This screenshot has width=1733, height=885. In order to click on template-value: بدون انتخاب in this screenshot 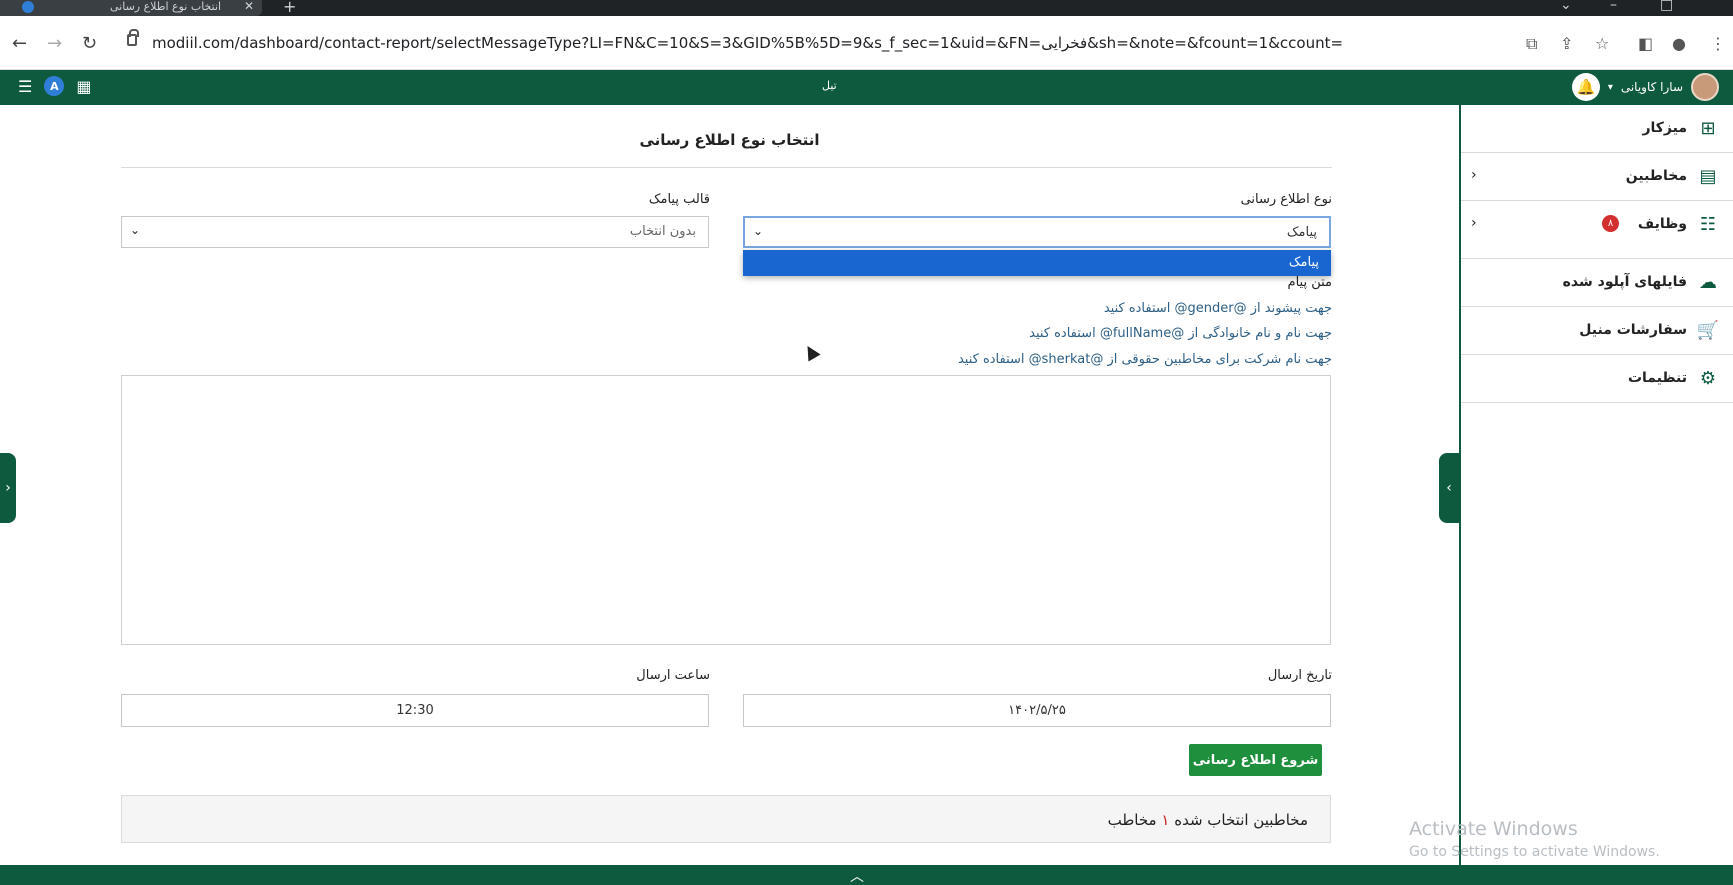, I will do `click(662, 231)`.